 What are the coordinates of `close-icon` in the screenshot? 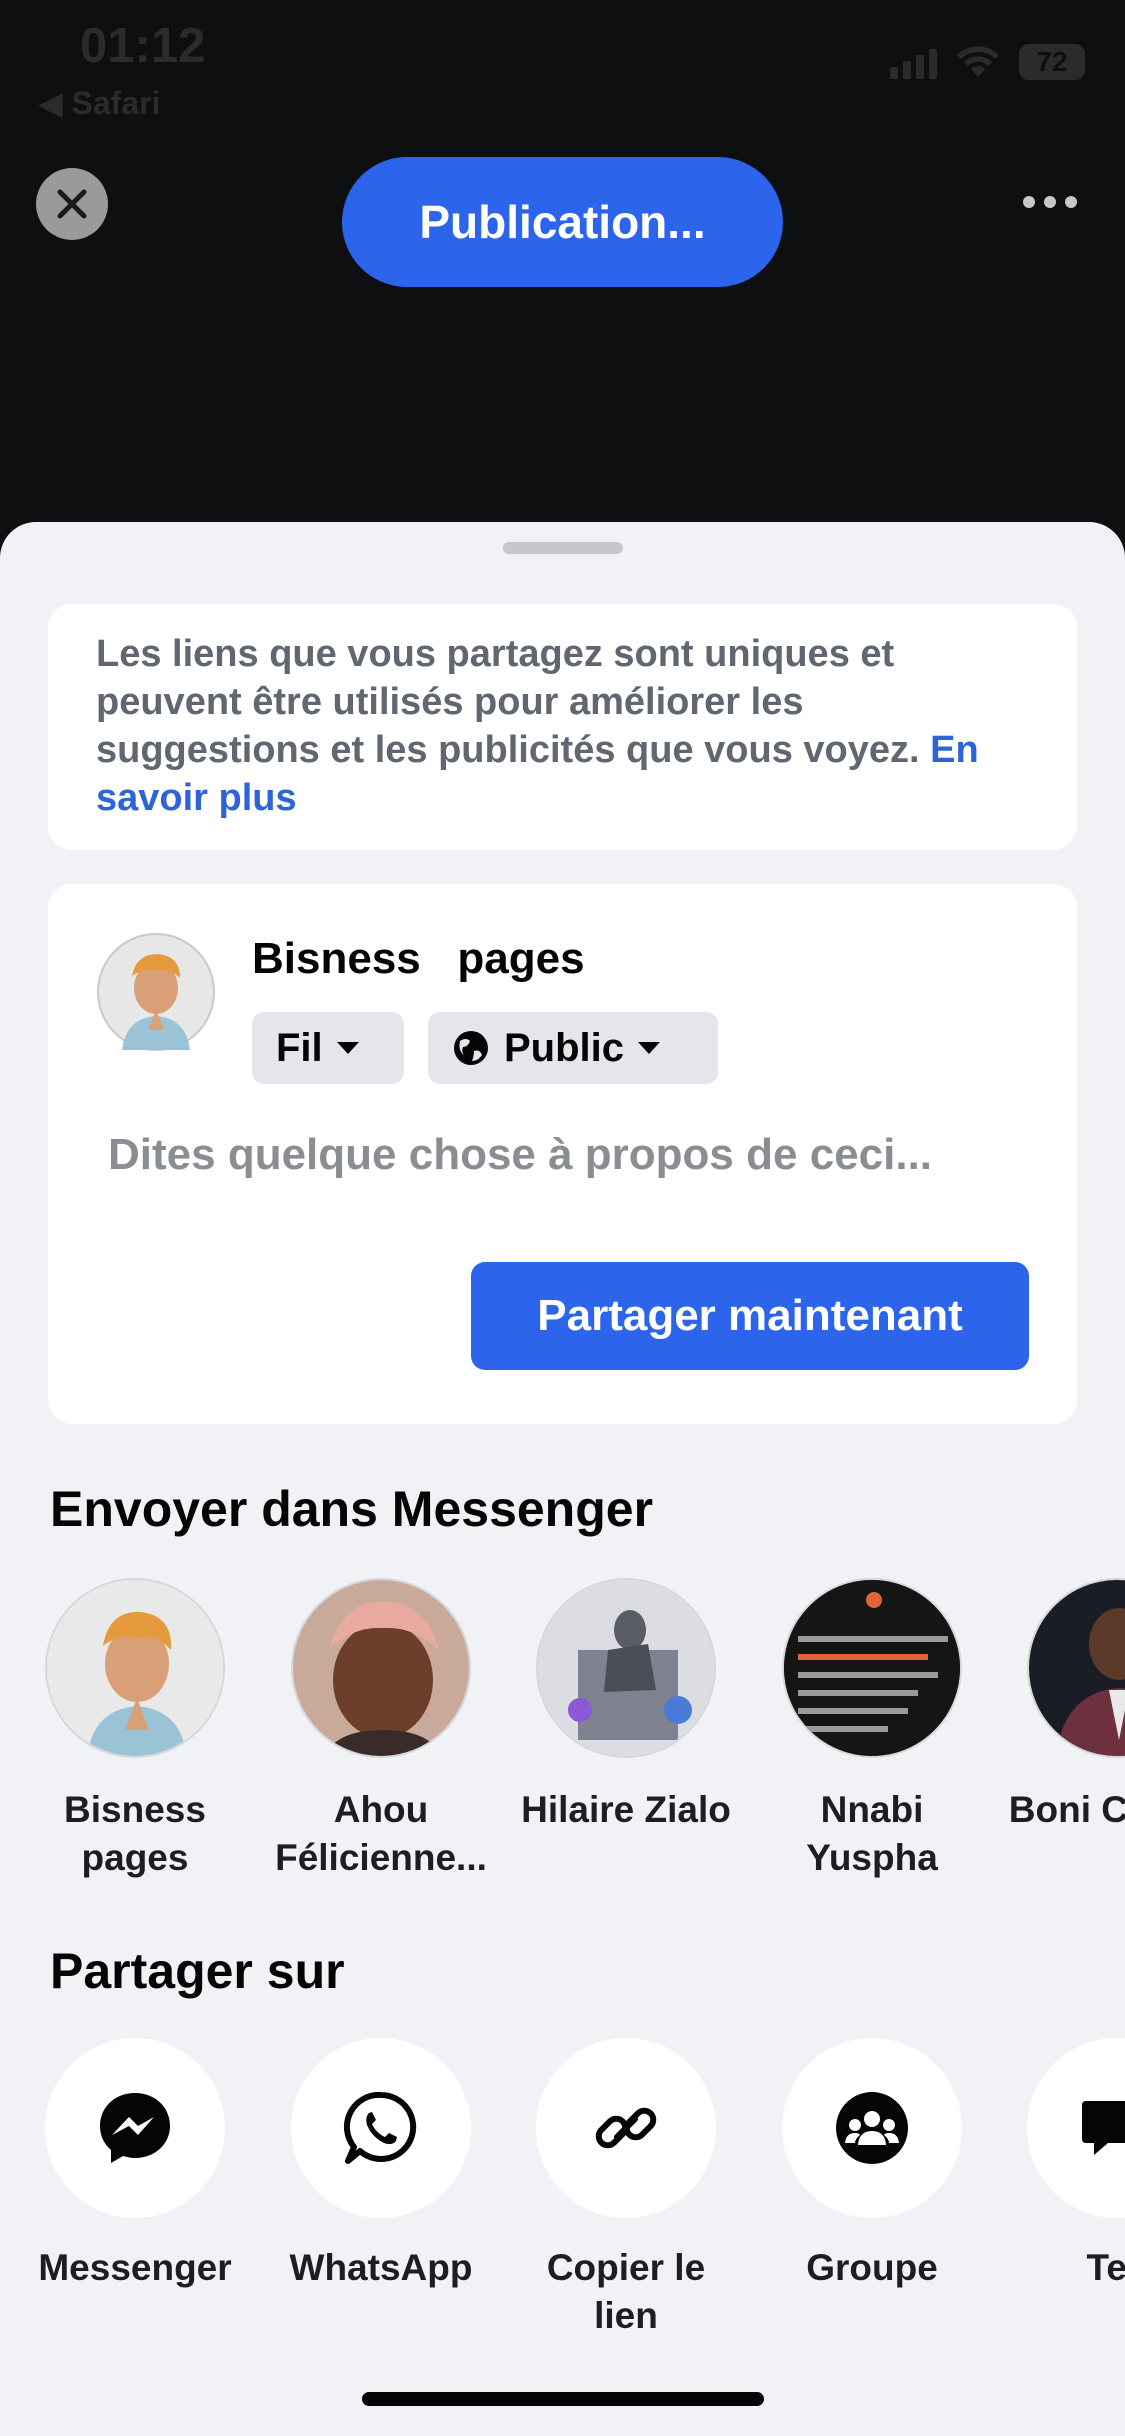 It's located at (72, 204).